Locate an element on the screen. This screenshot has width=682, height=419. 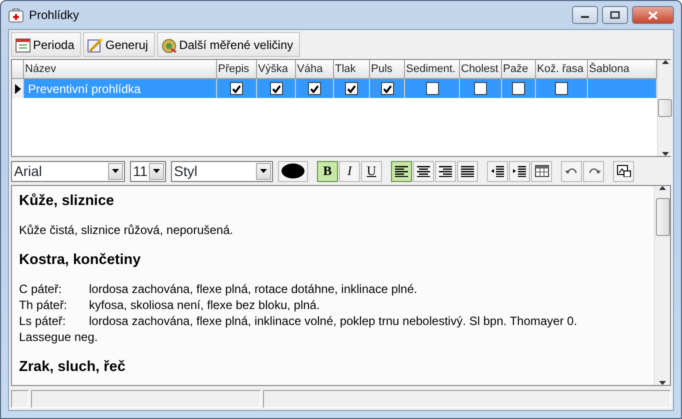
gauge-icon is located at coordinates (169, 44).